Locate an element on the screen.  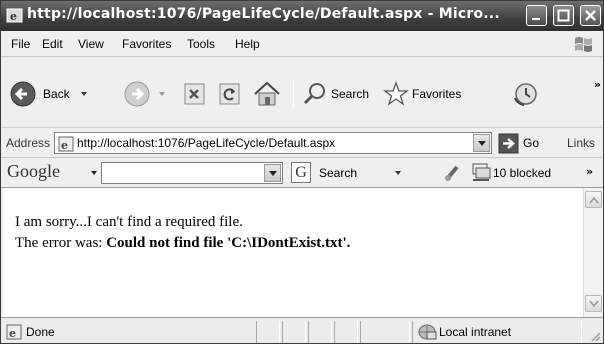
go-label: Go is located at coordinates (531, 143).